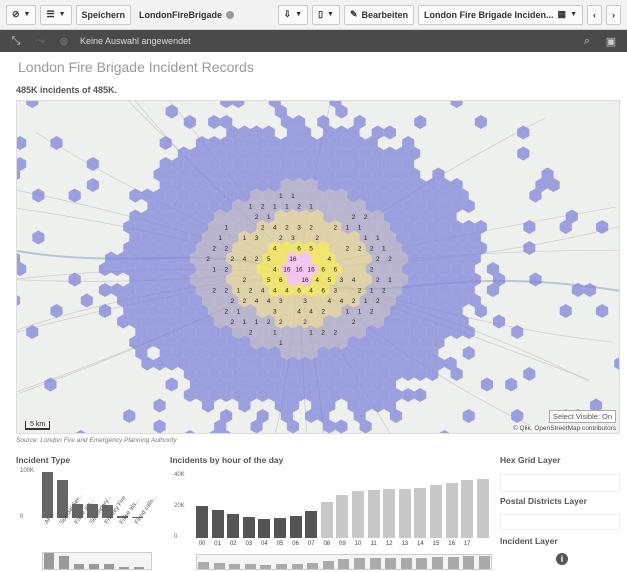  I want to click on selections-tool-icon: ⤡, so click(16, 41).